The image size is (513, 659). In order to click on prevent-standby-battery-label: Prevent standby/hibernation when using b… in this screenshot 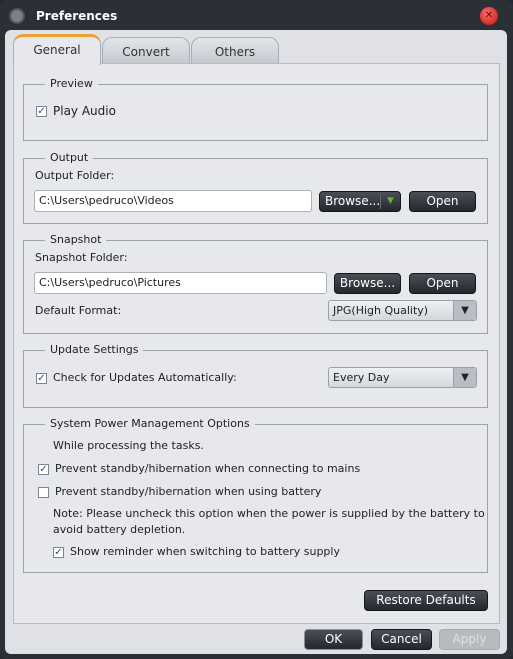, I will do `click(188, 491)`.